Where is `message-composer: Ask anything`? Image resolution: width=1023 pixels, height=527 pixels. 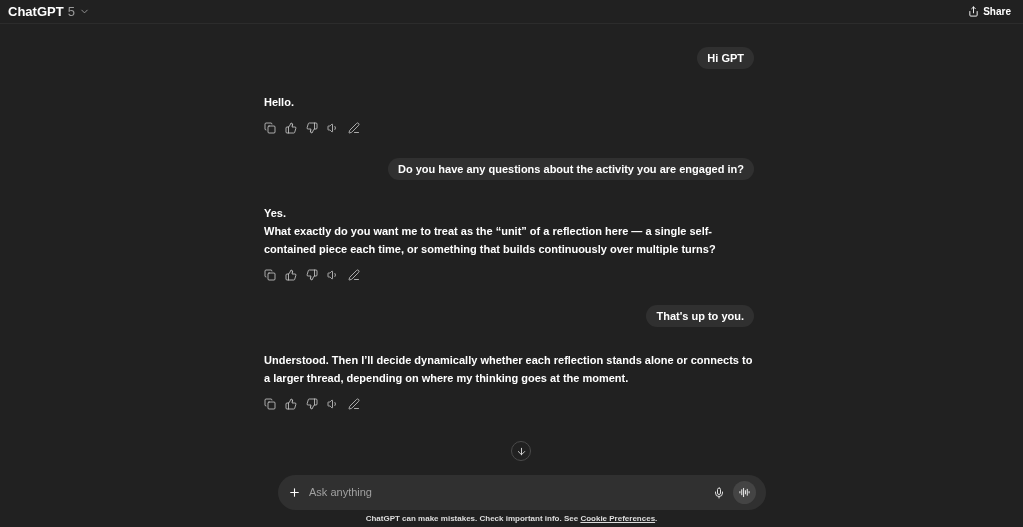 message-composer: Ask anything is located at coordinates (522, 492).